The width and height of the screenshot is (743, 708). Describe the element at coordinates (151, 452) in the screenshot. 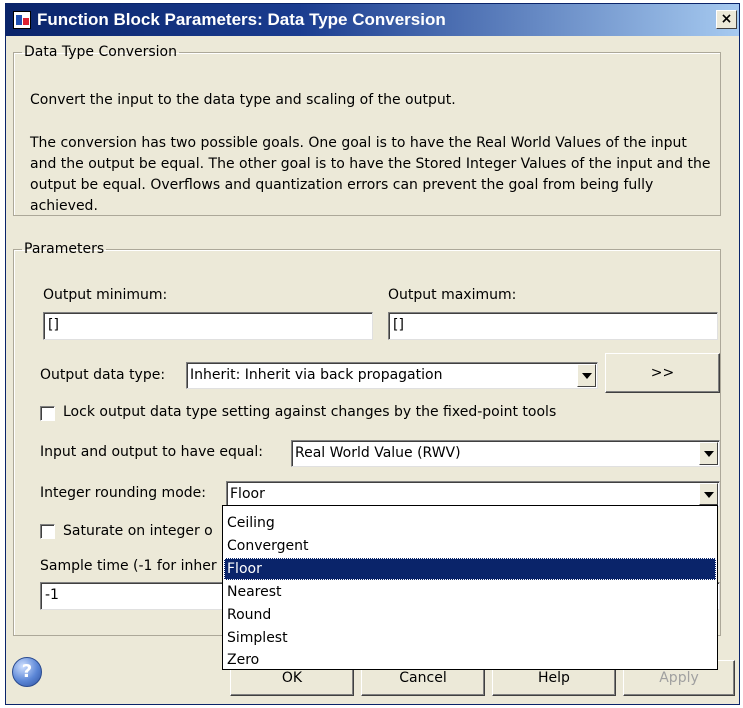

I see `equal-values-label: Input and output to have equal:` at that location.